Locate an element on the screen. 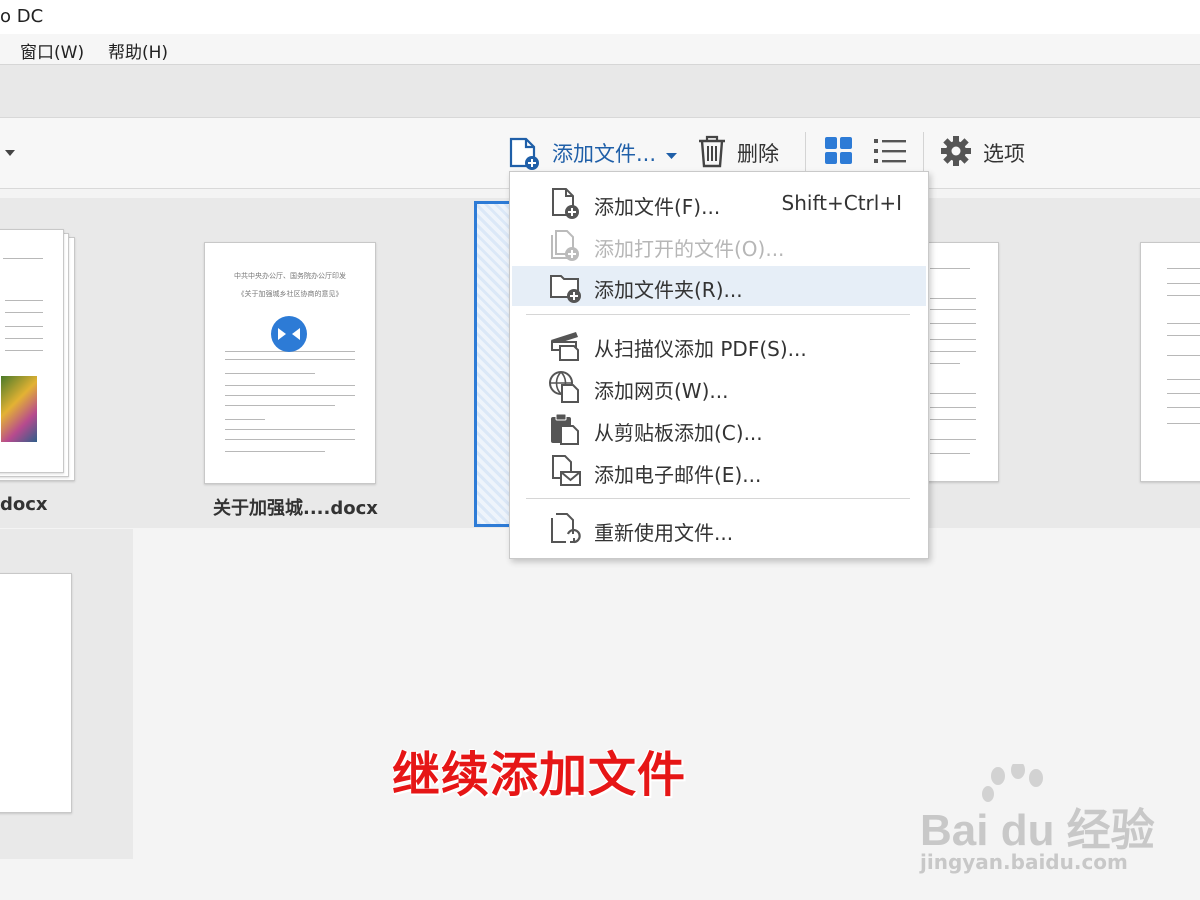  watermark-brand: Bai du 经验 is located at coordinates (1037, 830).